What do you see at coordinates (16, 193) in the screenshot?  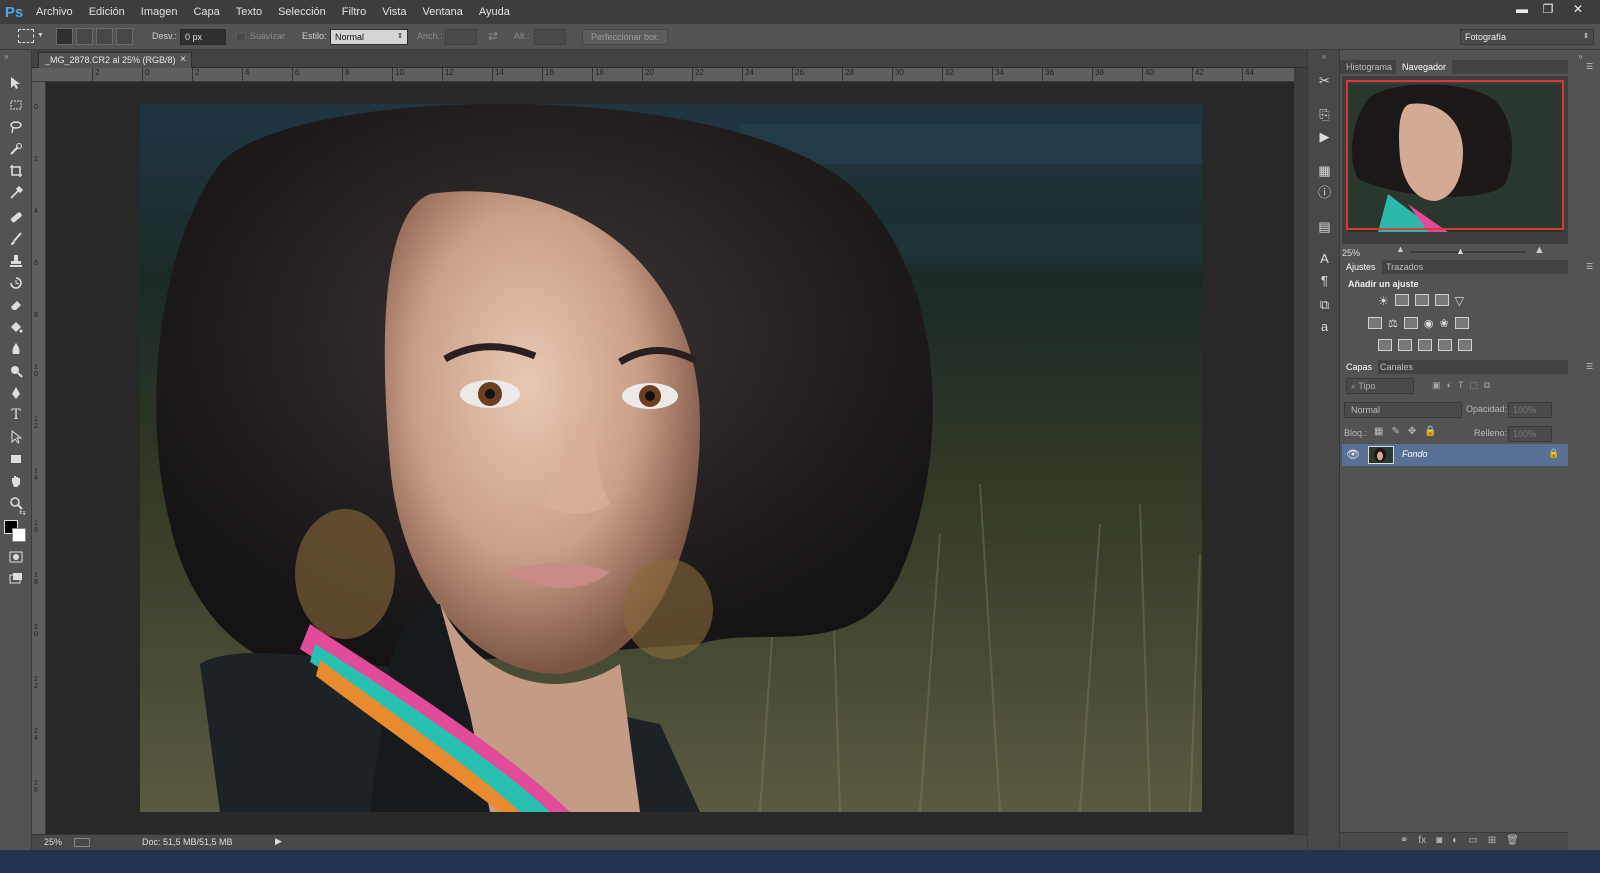 I see `eyedropper-tool-icon` at bounding box center [16, 193].